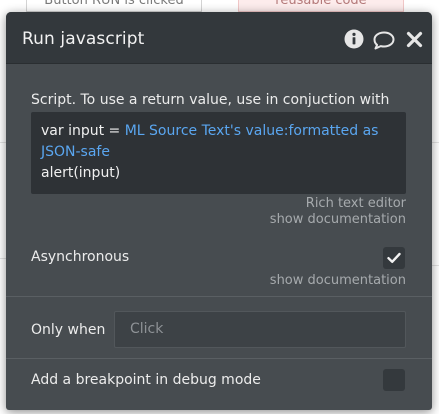 The height and width of the screenshot is (414, 439). I want to click on code-line: JSON-safe, so click(218, 152).